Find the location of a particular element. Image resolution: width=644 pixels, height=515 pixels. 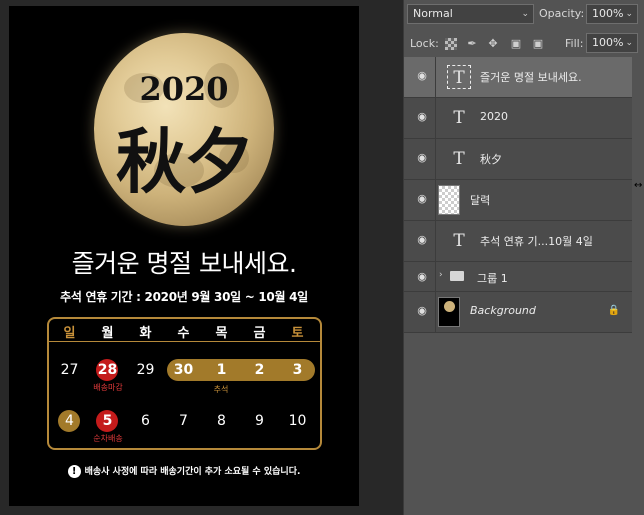

date-cell: 27 is located at coordinates (69, 370).